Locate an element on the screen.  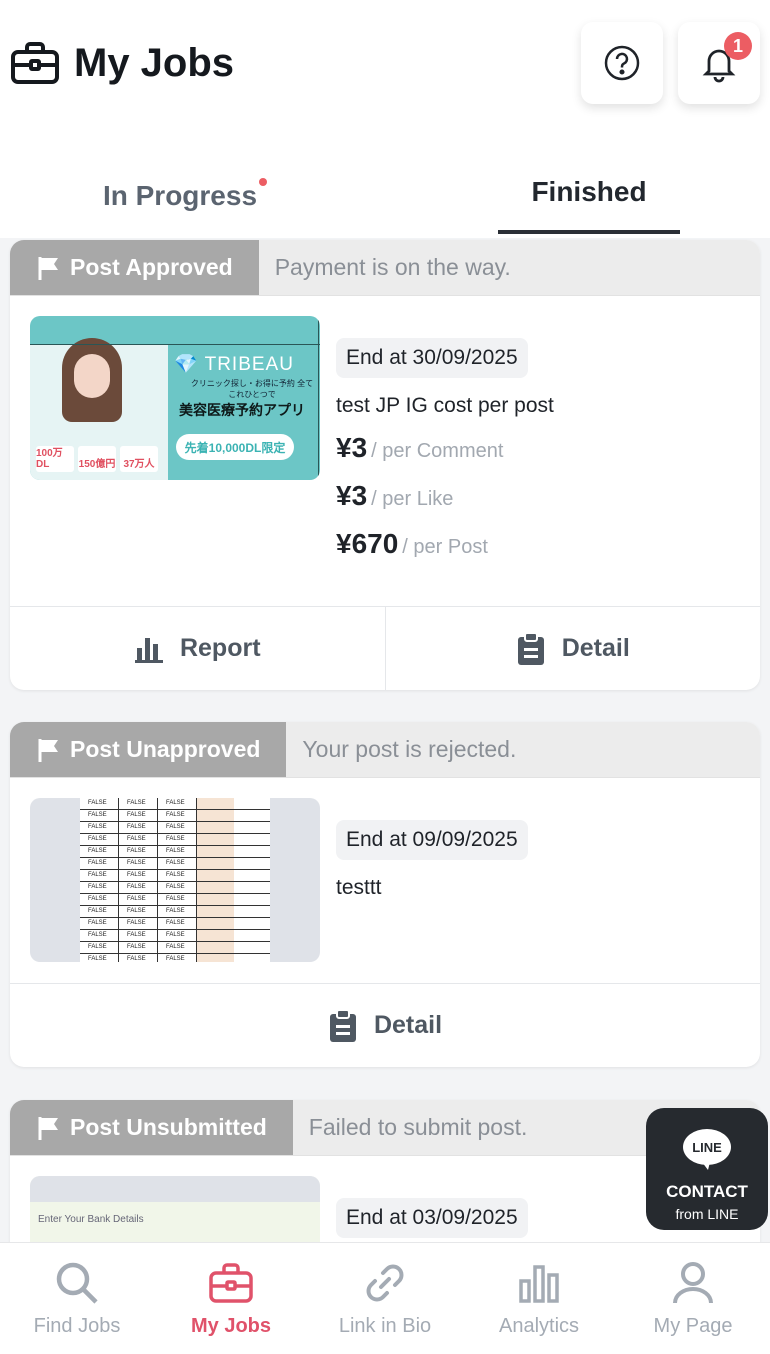
nav-label: Link in Bio is located at coordinates (385, 1326).